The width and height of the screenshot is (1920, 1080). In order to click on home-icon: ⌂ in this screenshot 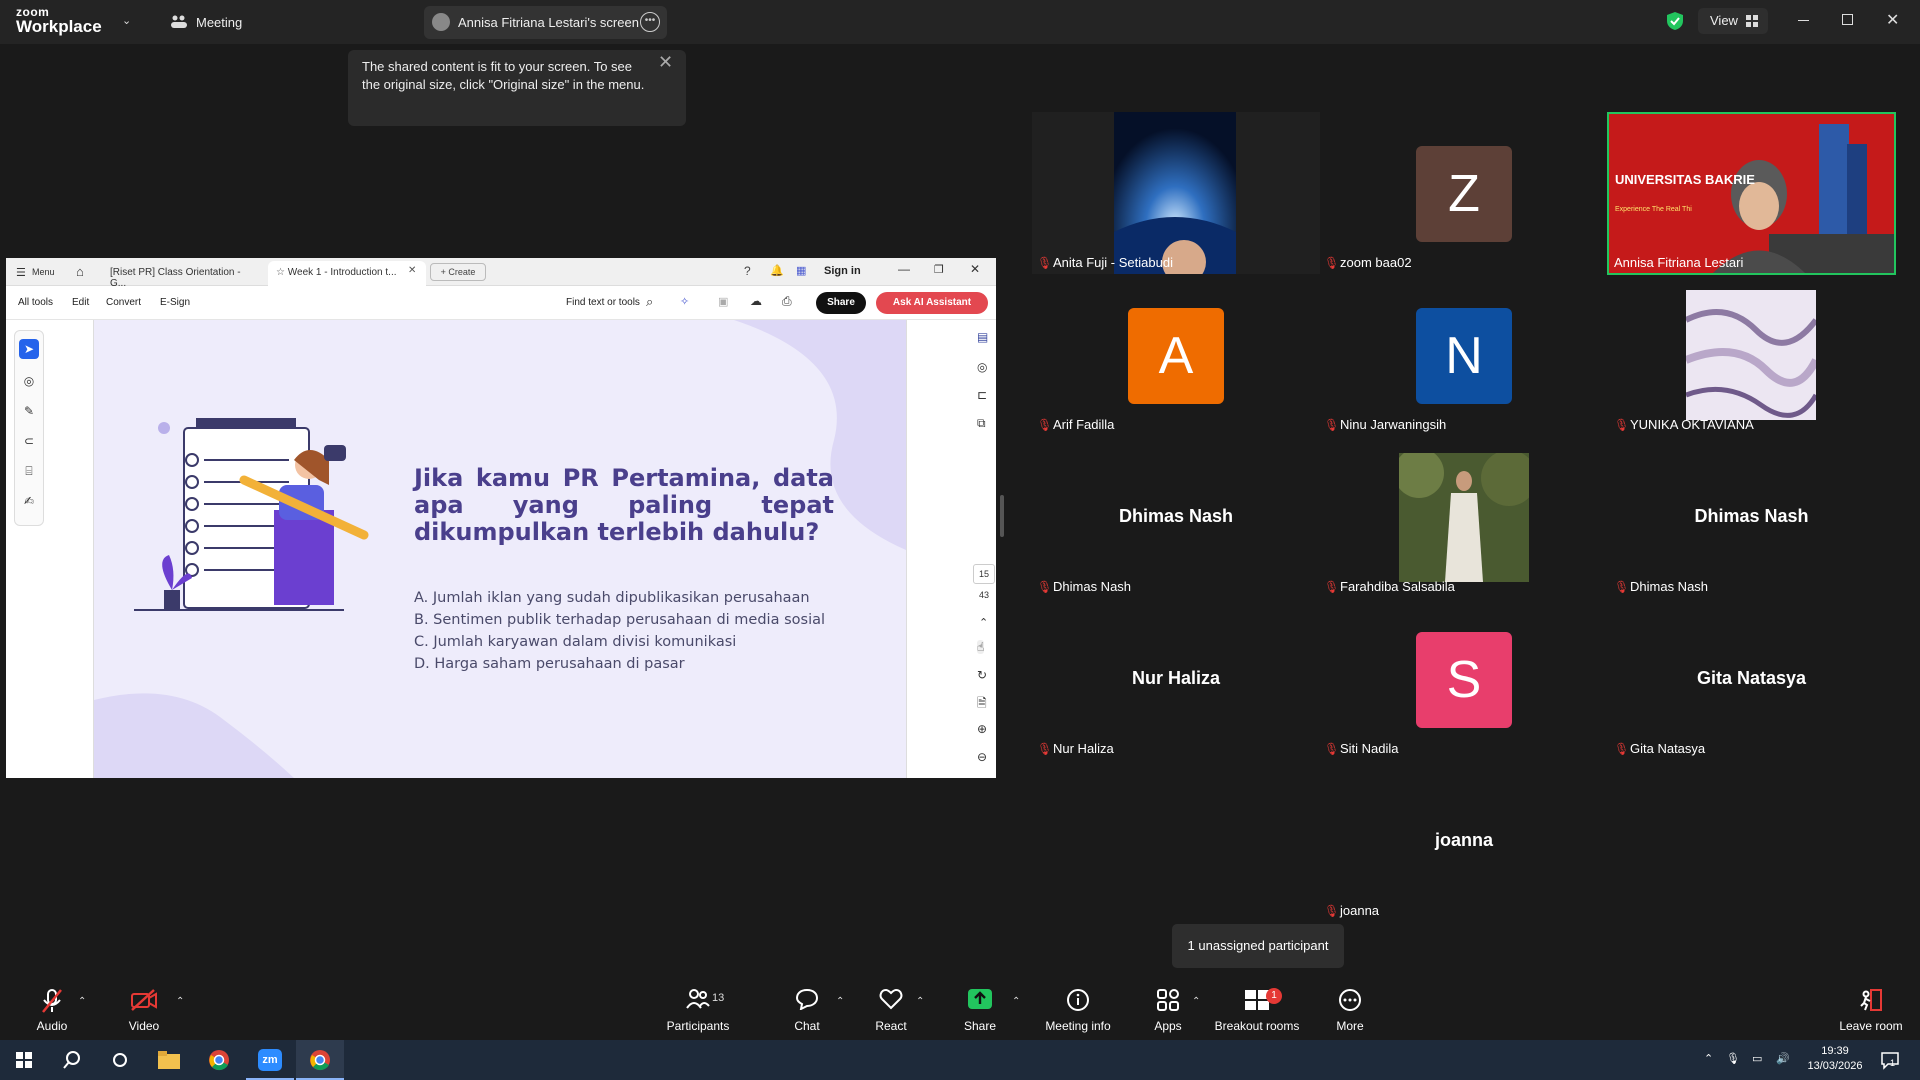, I will do `click(80, 271)`.